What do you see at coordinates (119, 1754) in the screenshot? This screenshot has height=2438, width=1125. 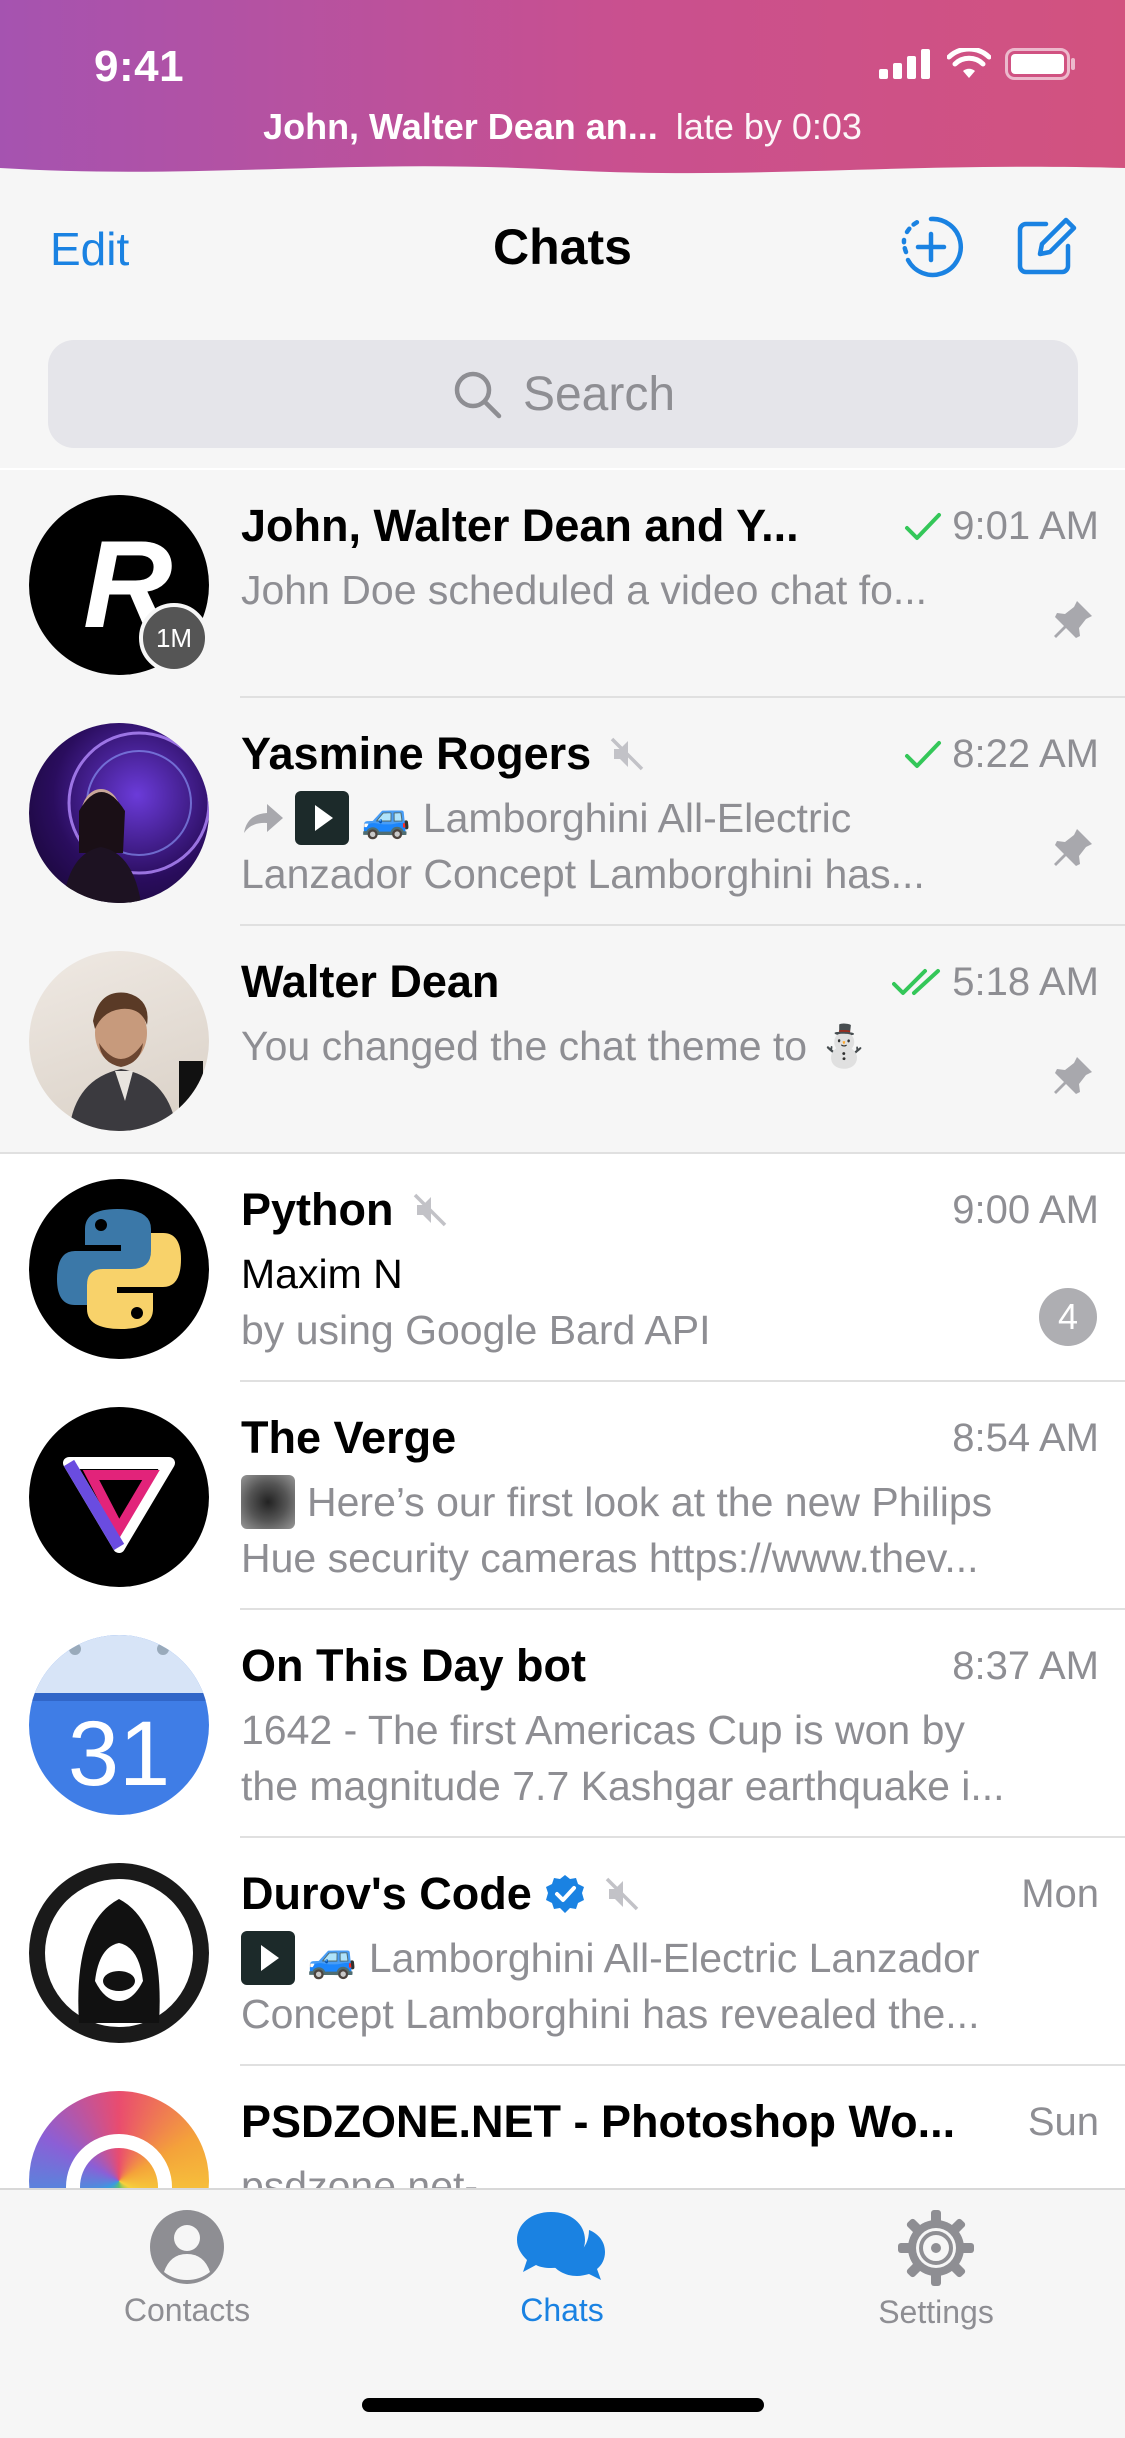 I see `calendar-date: 31` at bounding box center [119, 1754].